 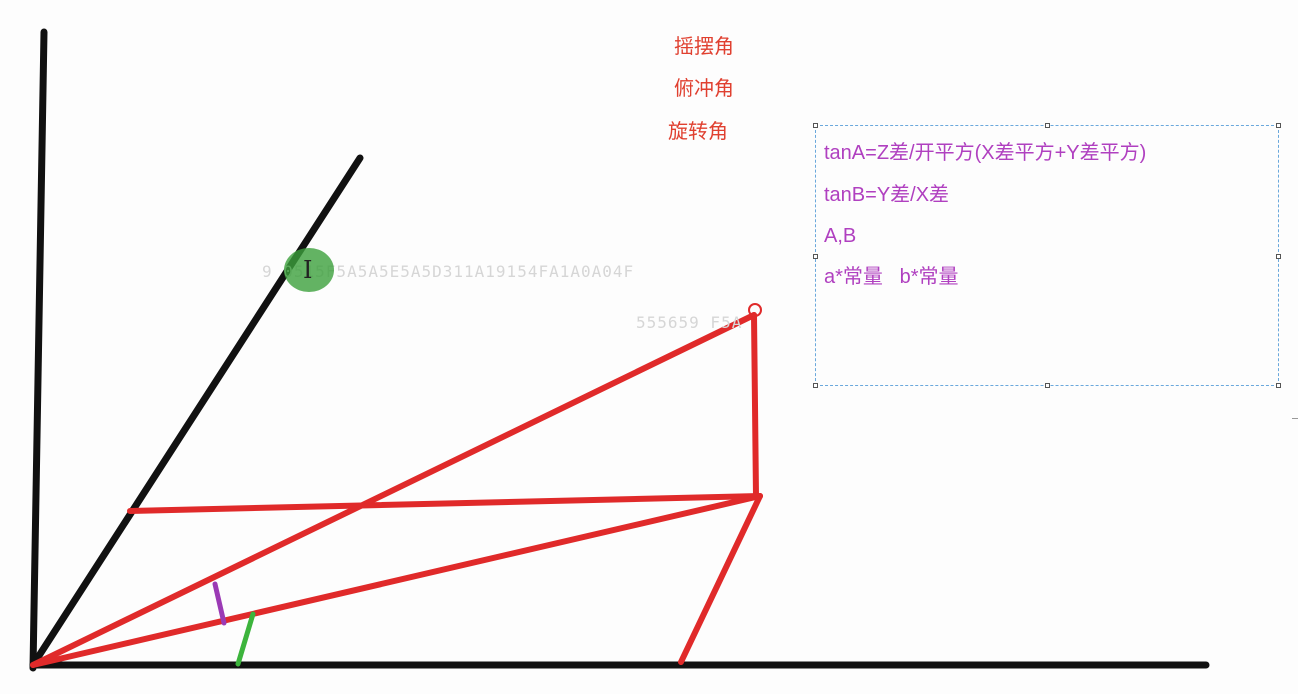 What do you see at coordinates (445, 503) in the screenshot?
I see `horizontal-projection-line` at bounding box center [445, 503].